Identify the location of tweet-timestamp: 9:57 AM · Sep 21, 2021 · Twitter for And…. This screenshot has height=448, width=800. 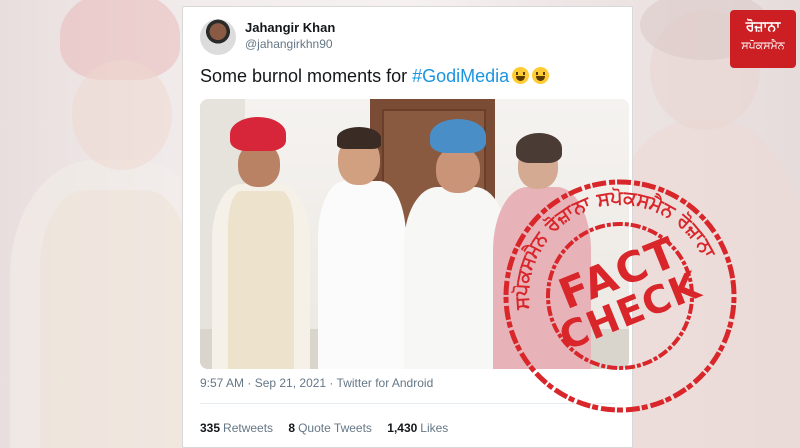
(316, 383).